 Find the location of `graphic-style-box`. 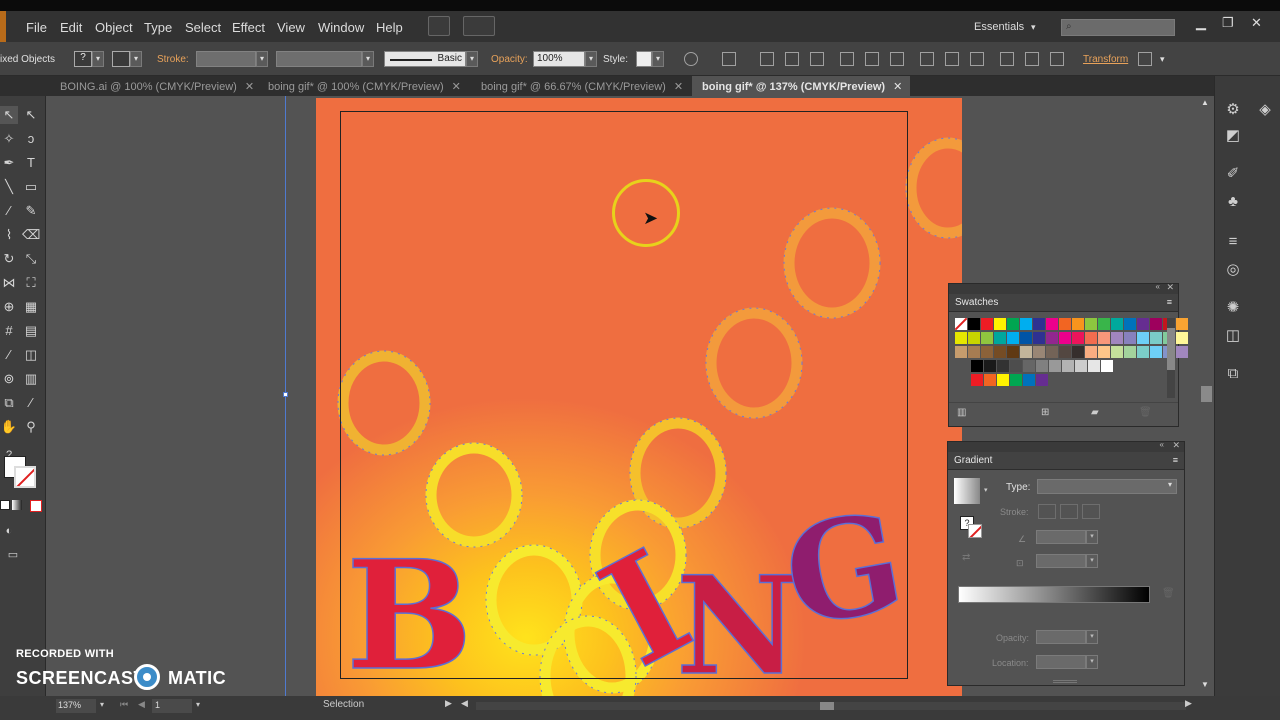

graphic-style-box is located at coordinates (644, 59).